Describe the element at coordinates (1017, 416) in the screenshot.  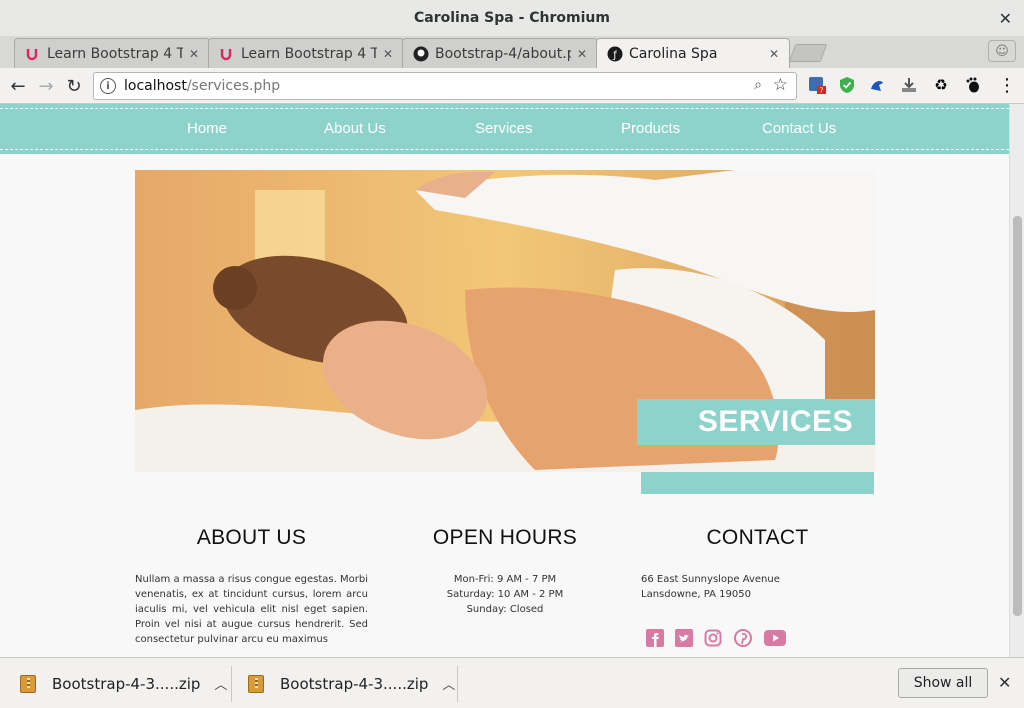
I see `scrollbar-thumb` at that location.